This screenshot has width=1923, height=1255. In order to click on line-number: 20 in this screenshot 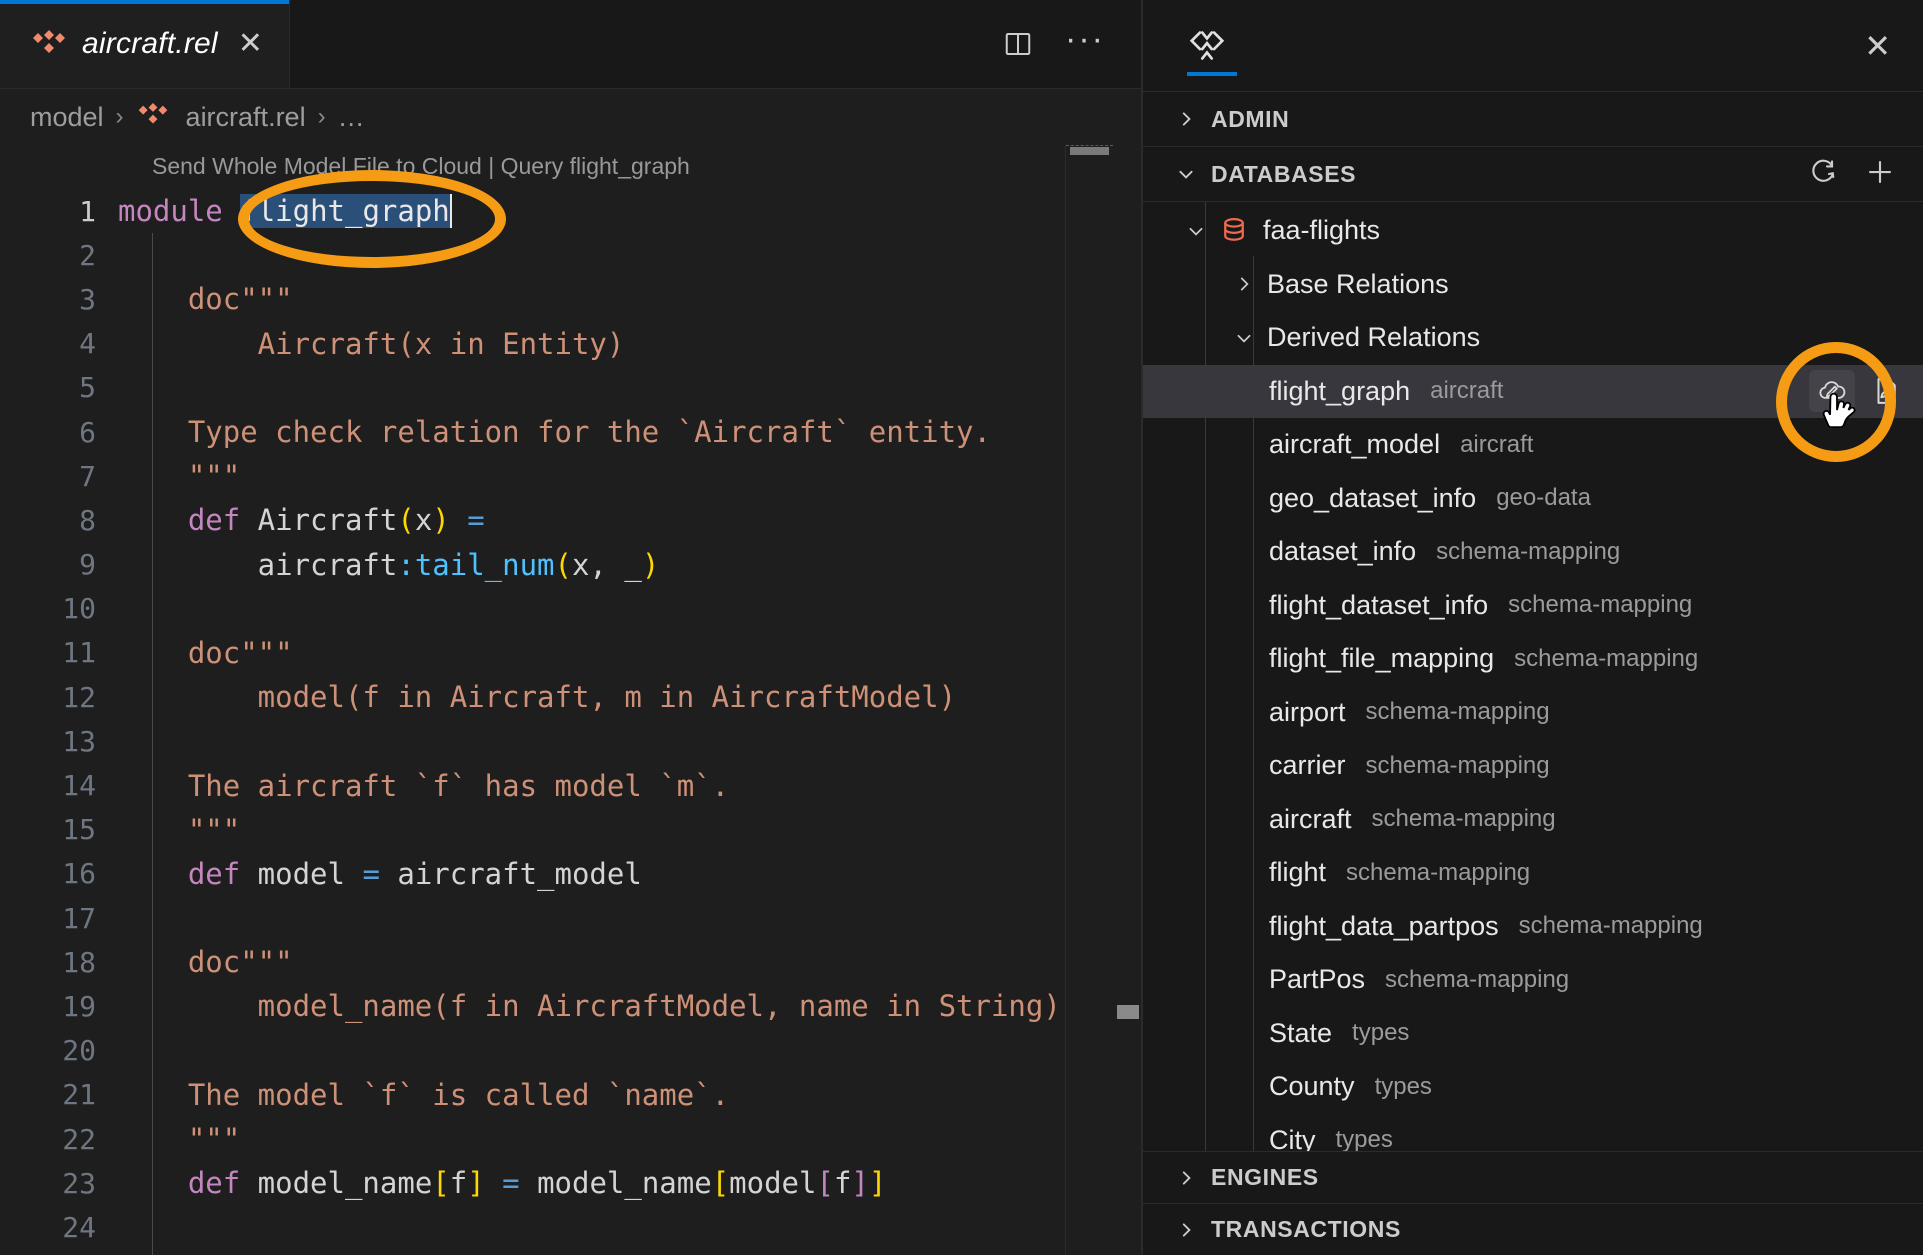, I will do `click(79, 1051)`.